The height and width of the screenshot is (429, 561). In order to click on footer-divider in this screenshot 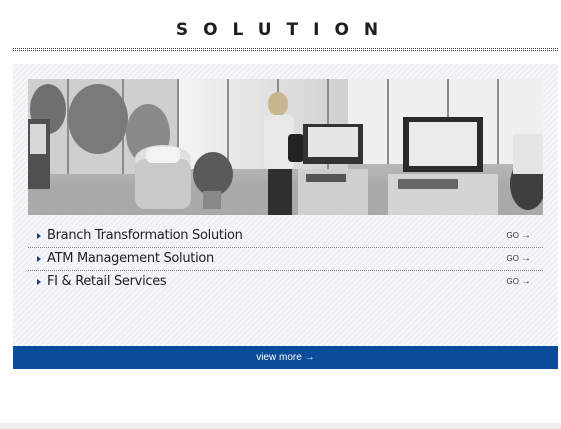, I will do `click(280, 426)`.